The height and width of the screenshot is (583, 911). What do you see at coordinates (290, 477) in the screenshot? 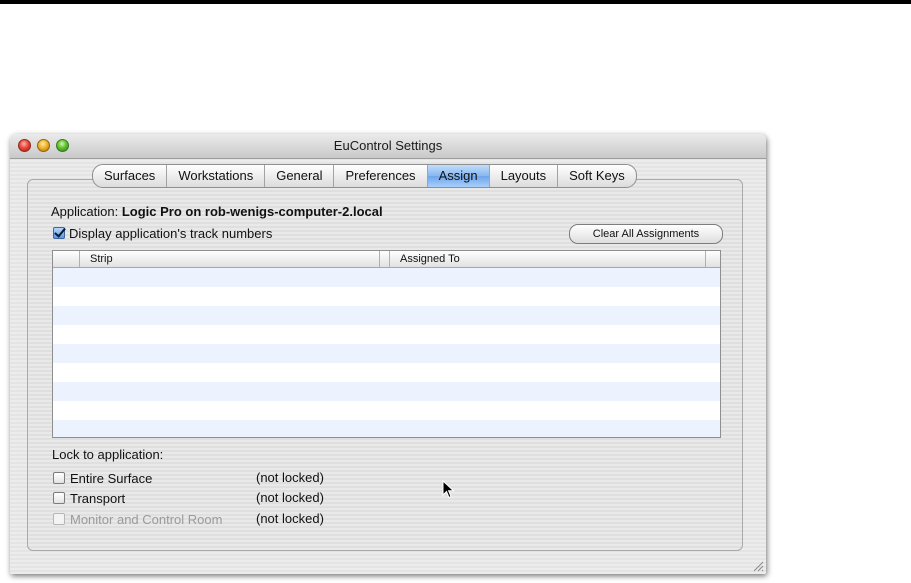
I see `entire-surface-status: (not locked)` at bounding box center [290, 477].